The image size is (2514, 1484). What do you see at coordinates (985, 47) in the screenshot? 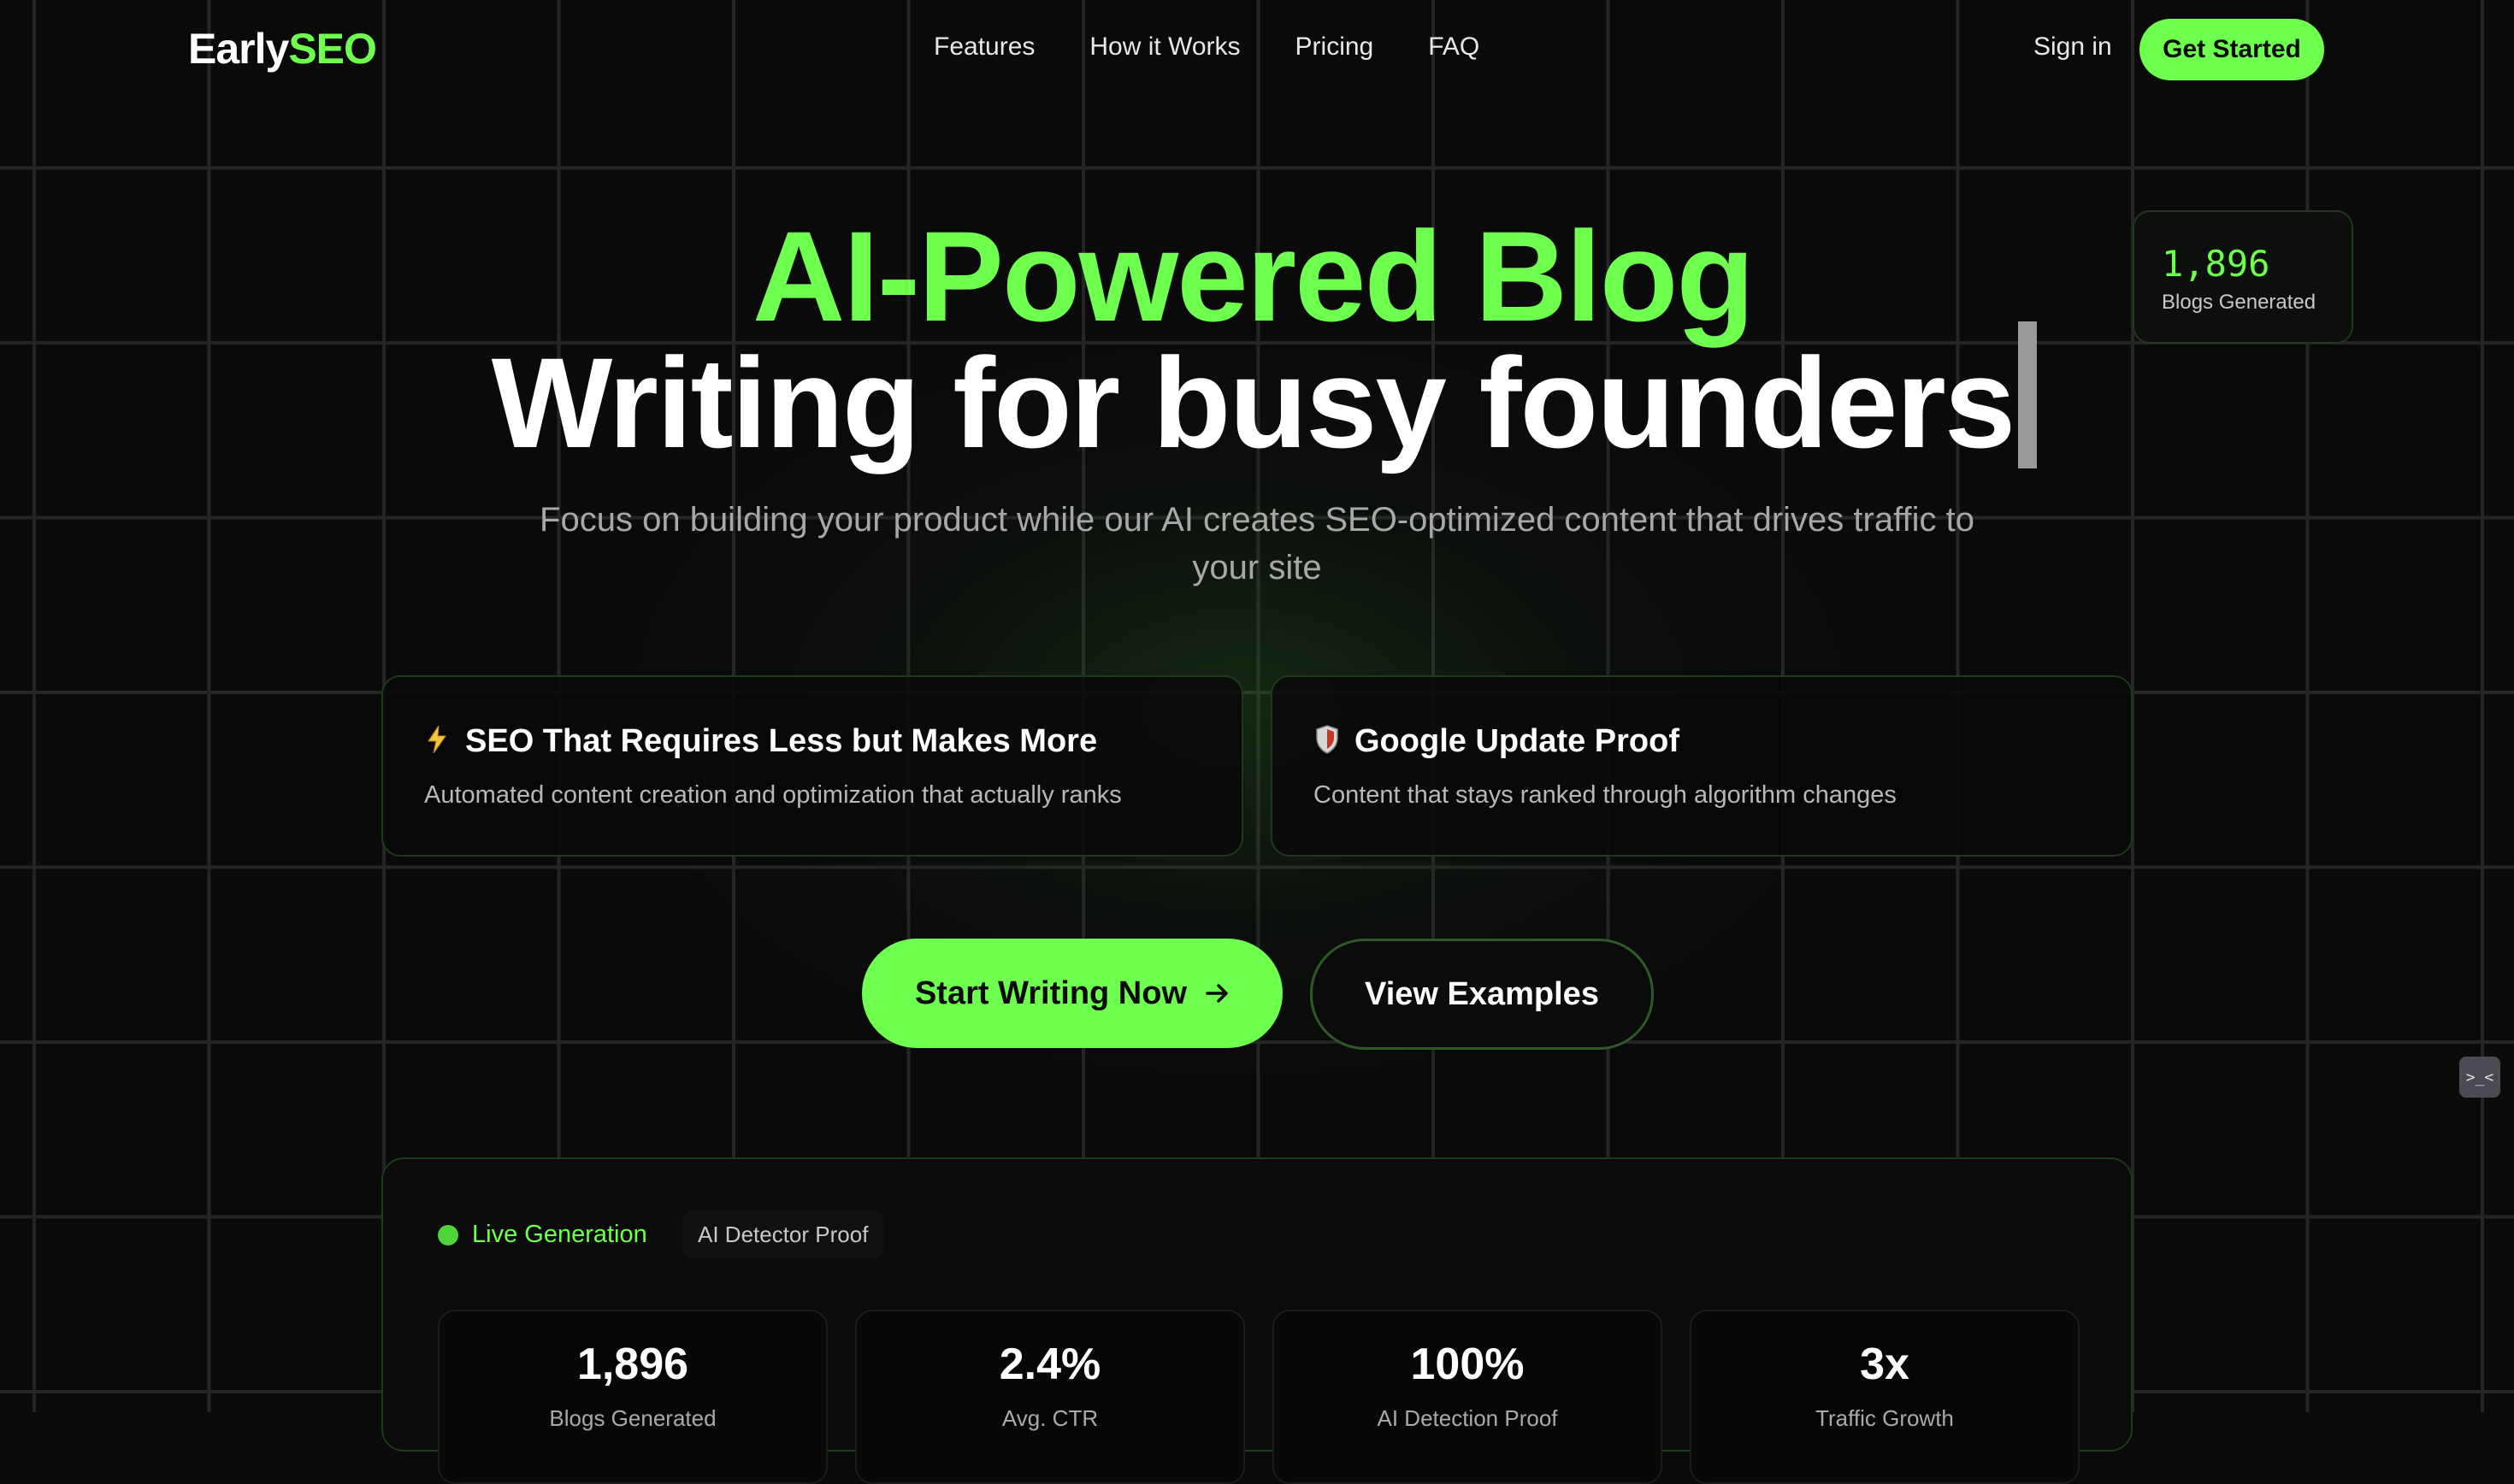
I see `nav-link-features: Features` at bounding box center [985, 47].